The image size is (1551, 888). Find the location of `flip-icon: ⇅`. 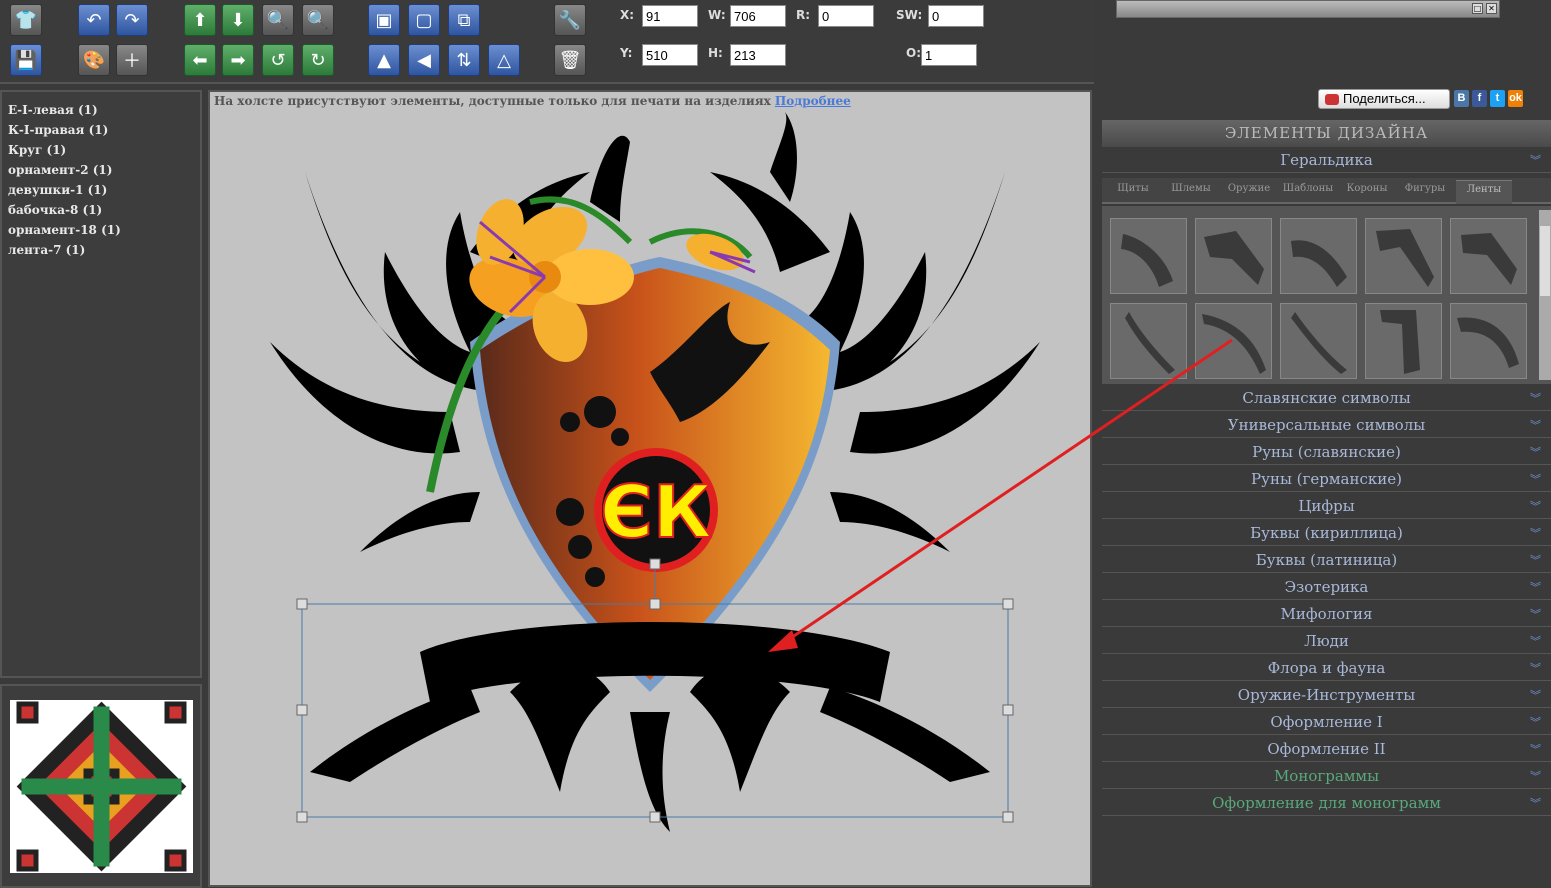

flip-icon: ⇅ is located at coordinates (464, 60).